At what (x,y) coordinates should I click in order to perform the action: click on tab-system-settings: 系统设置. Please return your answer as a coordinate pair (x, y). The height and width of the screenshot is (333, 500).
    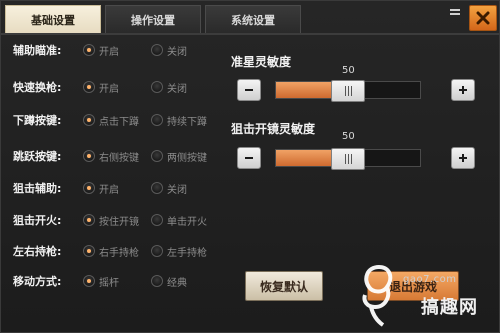
    Looking at the image, I should click on (253, 19).